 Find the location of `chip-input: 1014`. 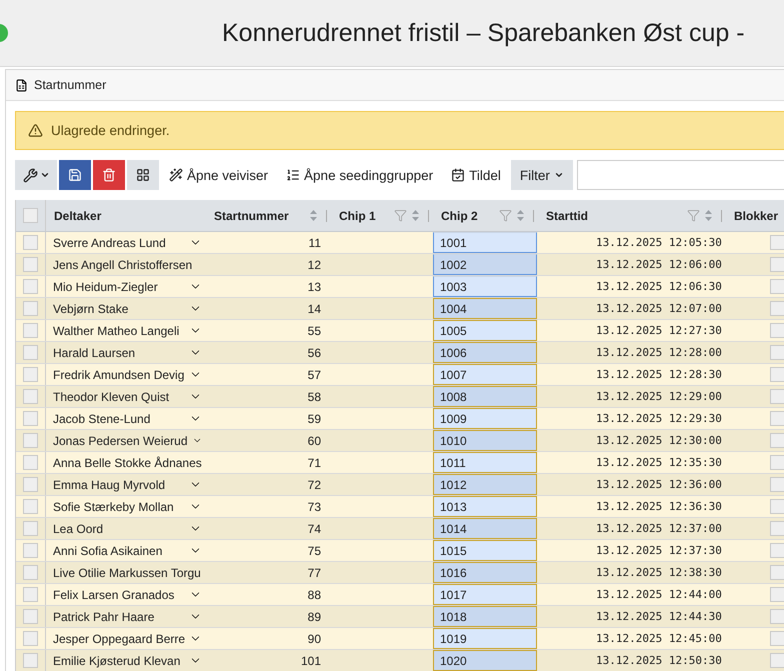

chip-input: 1014 is located at coordinates (485, 528).